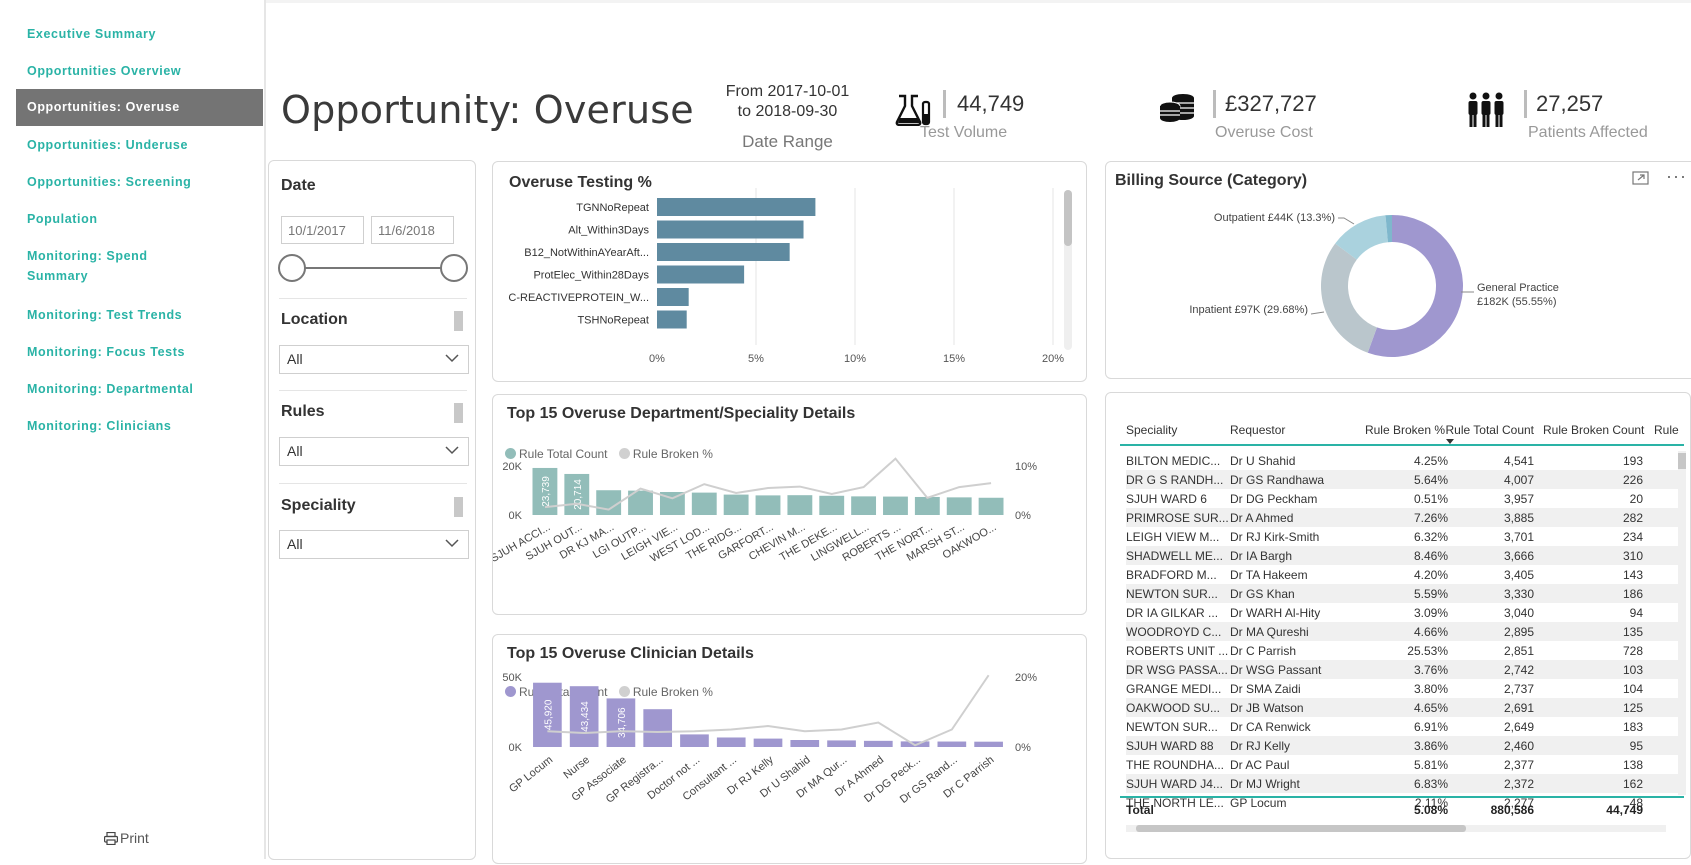  Describe the element at coordinates (374, 544) in the screenshot. I see `speciality-select: All` at that location.